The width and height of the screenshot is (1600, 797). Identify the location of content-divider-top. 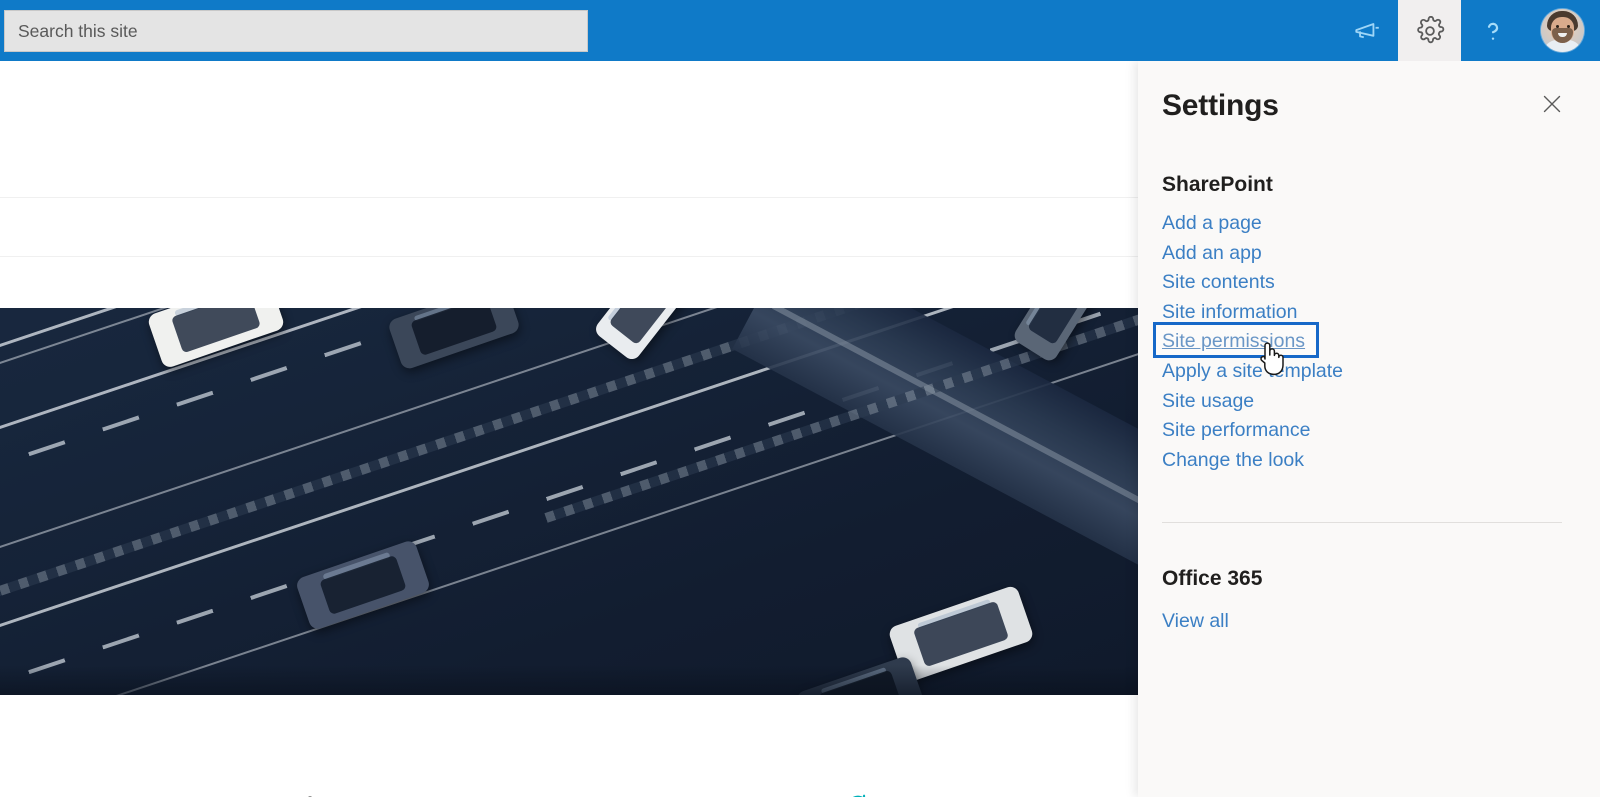
(569, 197).